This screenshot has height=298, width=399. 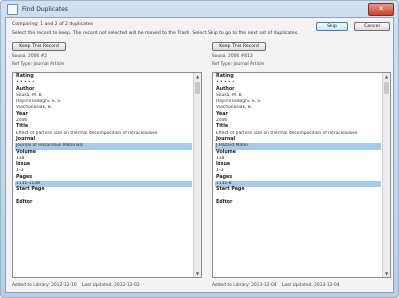 I want to click on right-scrollbar: ▲ ▼, so click(x=386, y=175).